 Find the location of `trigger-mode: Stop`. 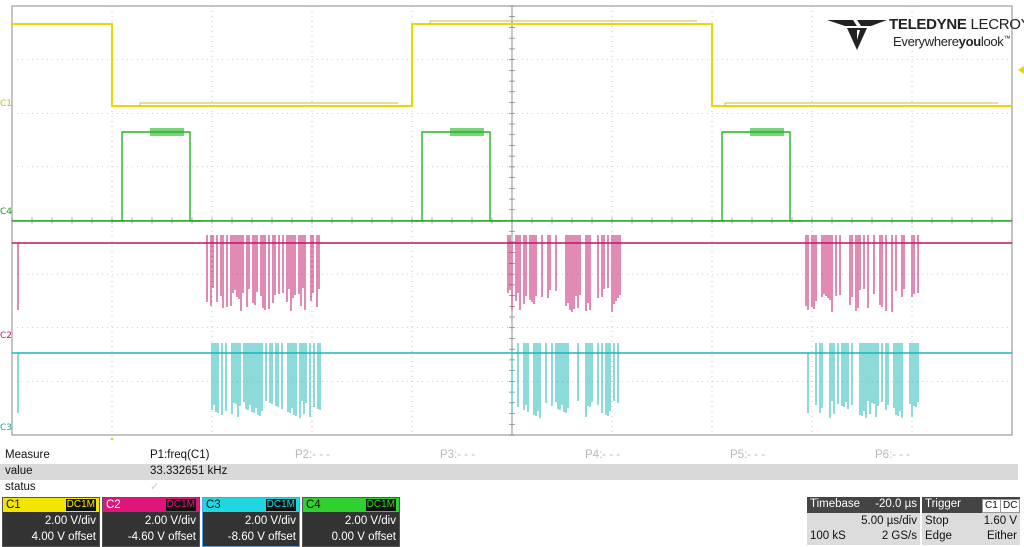

trigger-mode: Stop is located at coordinates (937, 521).